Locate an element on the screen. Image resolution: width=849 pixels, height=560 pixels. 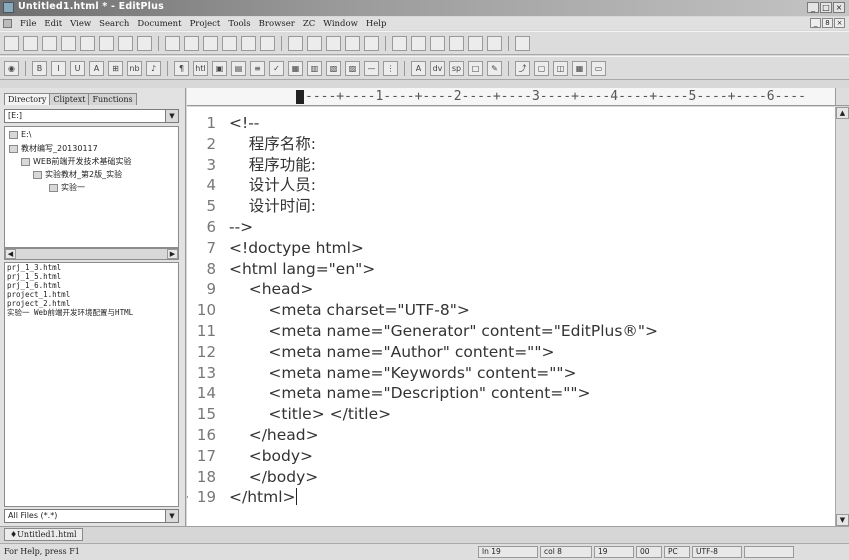
open-icon is located at coordinates (30, 43).